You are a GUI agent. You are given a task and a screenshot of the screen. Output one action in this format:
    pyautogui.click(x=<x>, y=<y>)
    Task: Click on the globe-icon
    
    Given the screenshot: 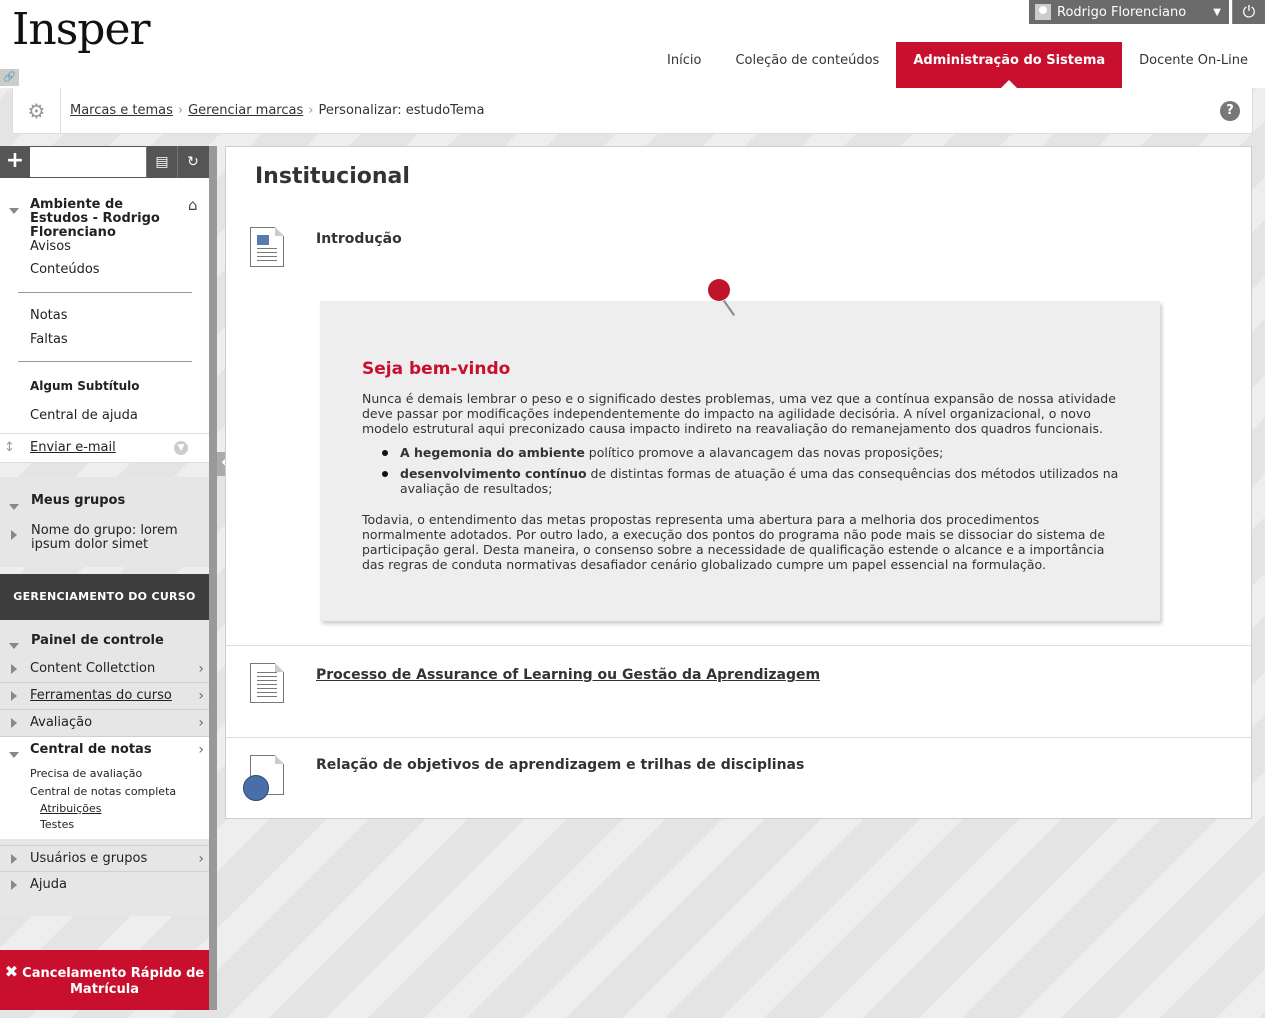 What is the action you would take?
    pyautogui.click(x=256, y=788)
    